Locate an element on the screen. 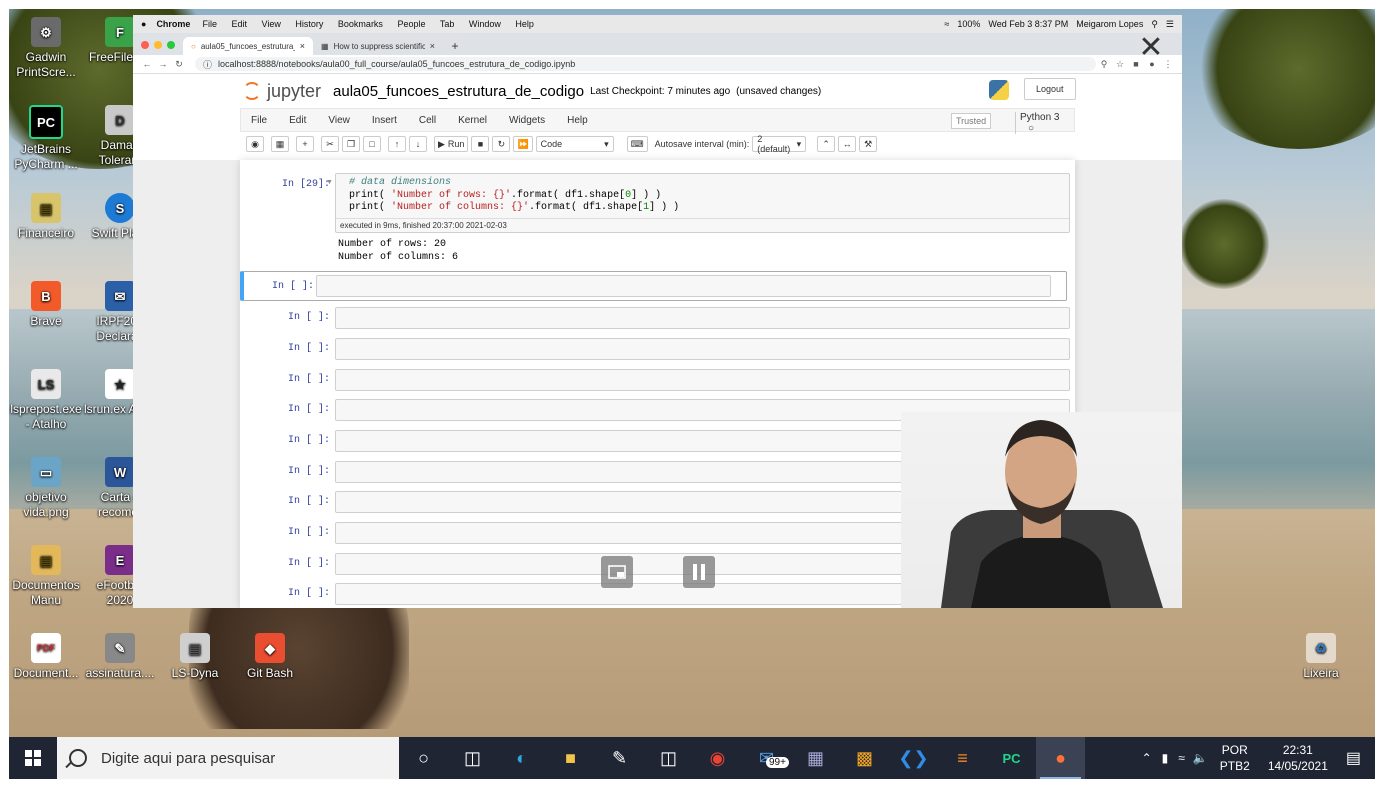 The image size is (1383, 785). taskbar-colorful-app: ▩ is located at coordinates (864, 758).